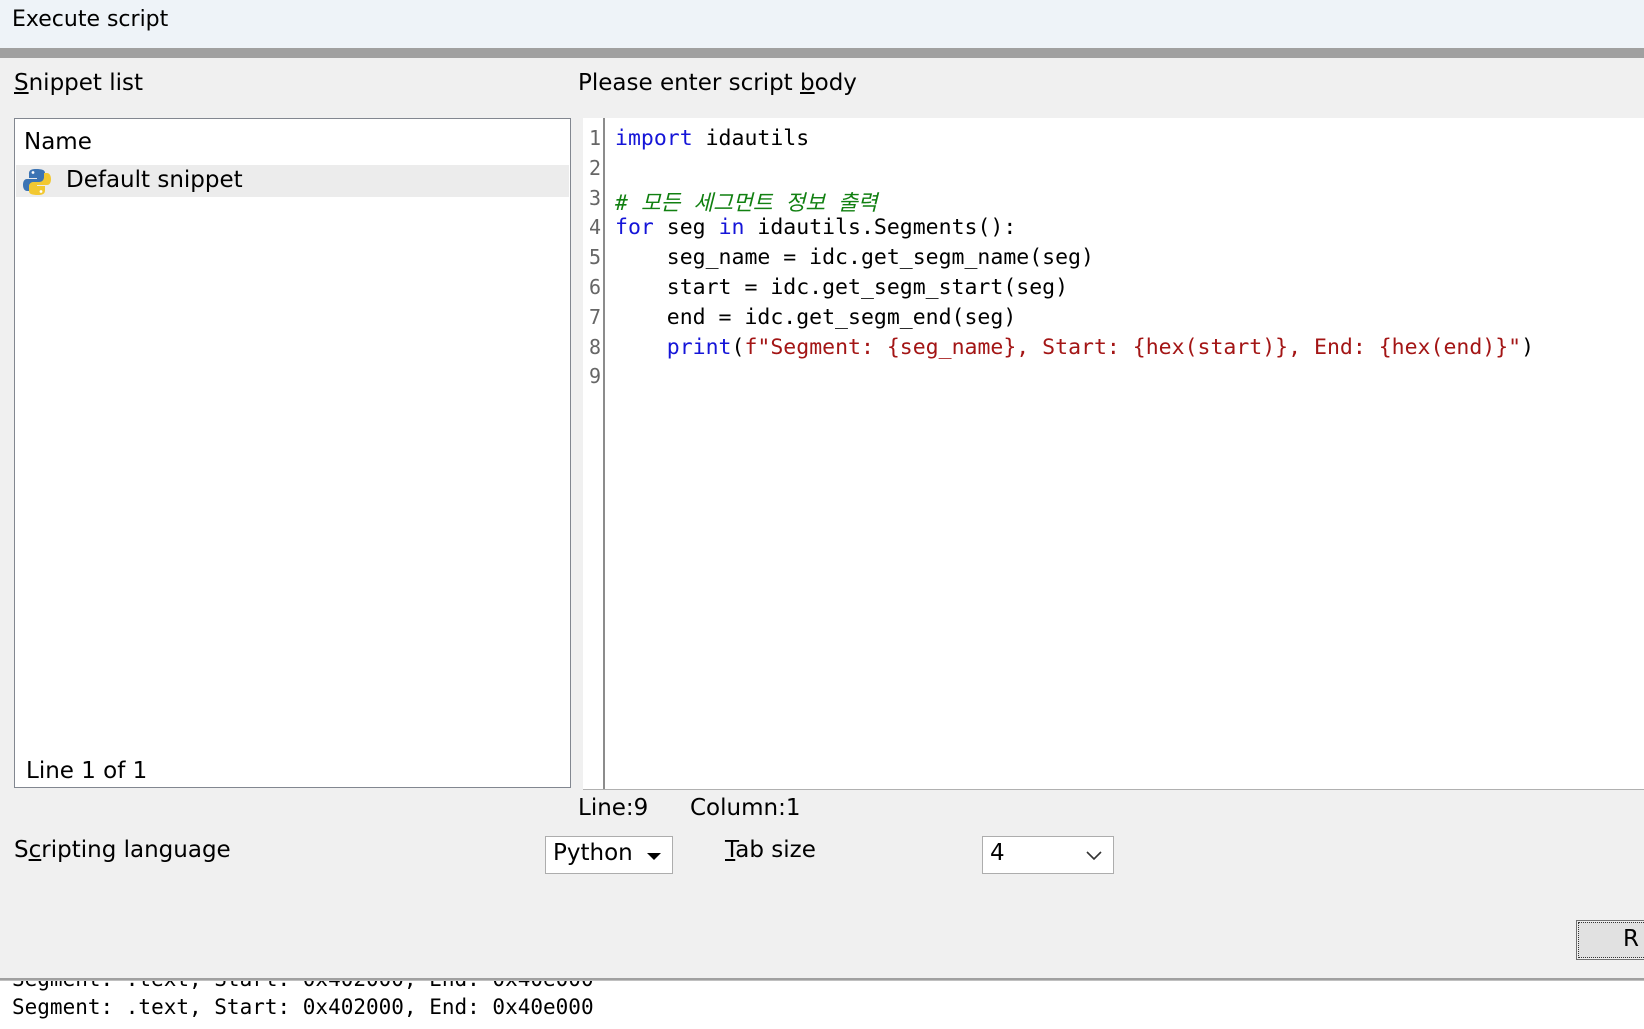 The height and width of the screenshot is (1029, 1644). I want to click on code-token: seg_name = idc.get_segm_name(seg), so click(854, 258).